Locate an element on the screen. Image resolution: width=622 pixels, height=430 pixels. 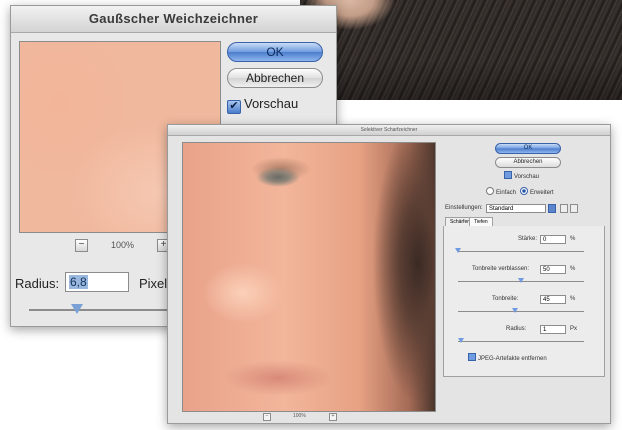
mode-simple-option: Einfach is located at coordinates (501, 191).